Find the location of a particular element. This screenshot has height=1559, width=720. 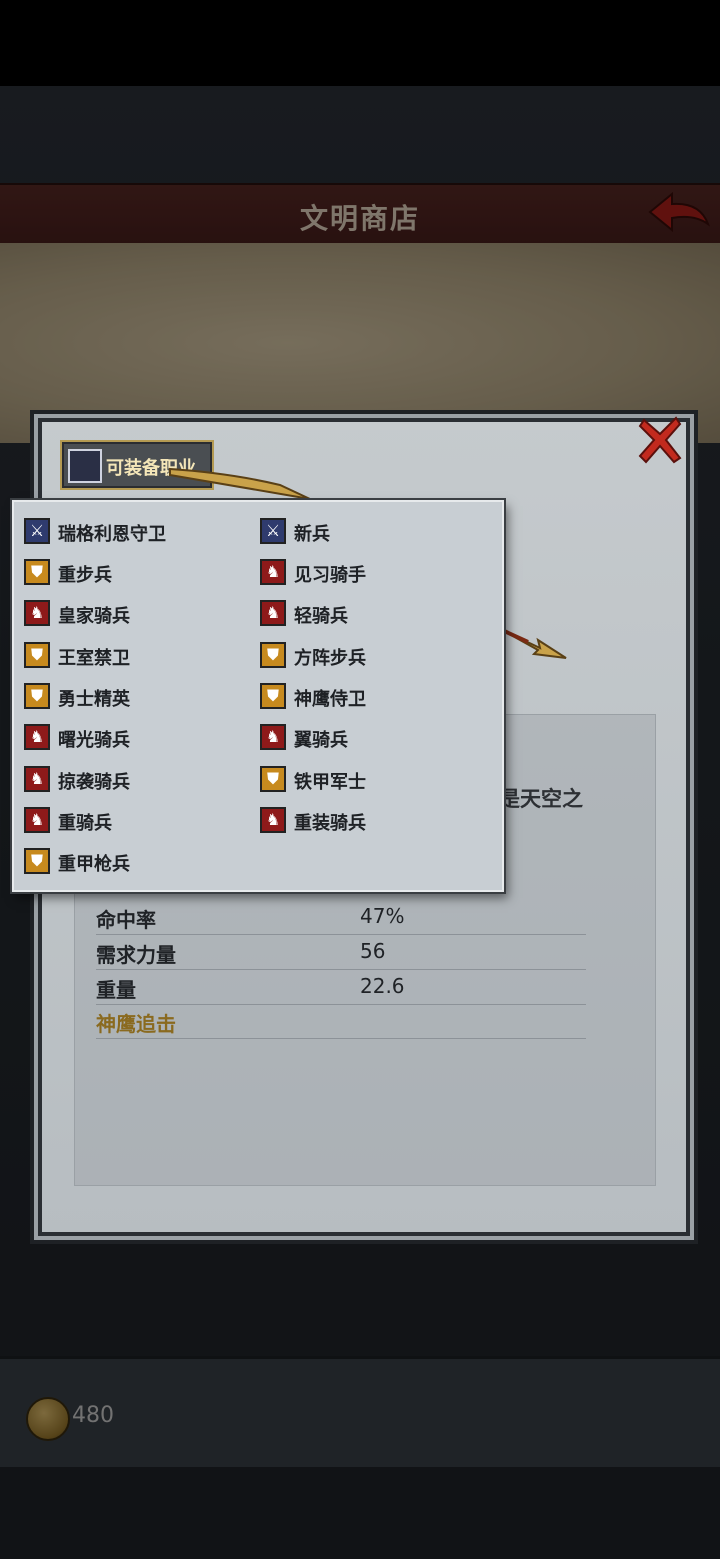

class-name: 轻骑兵 is located at coordinates (321, 616).